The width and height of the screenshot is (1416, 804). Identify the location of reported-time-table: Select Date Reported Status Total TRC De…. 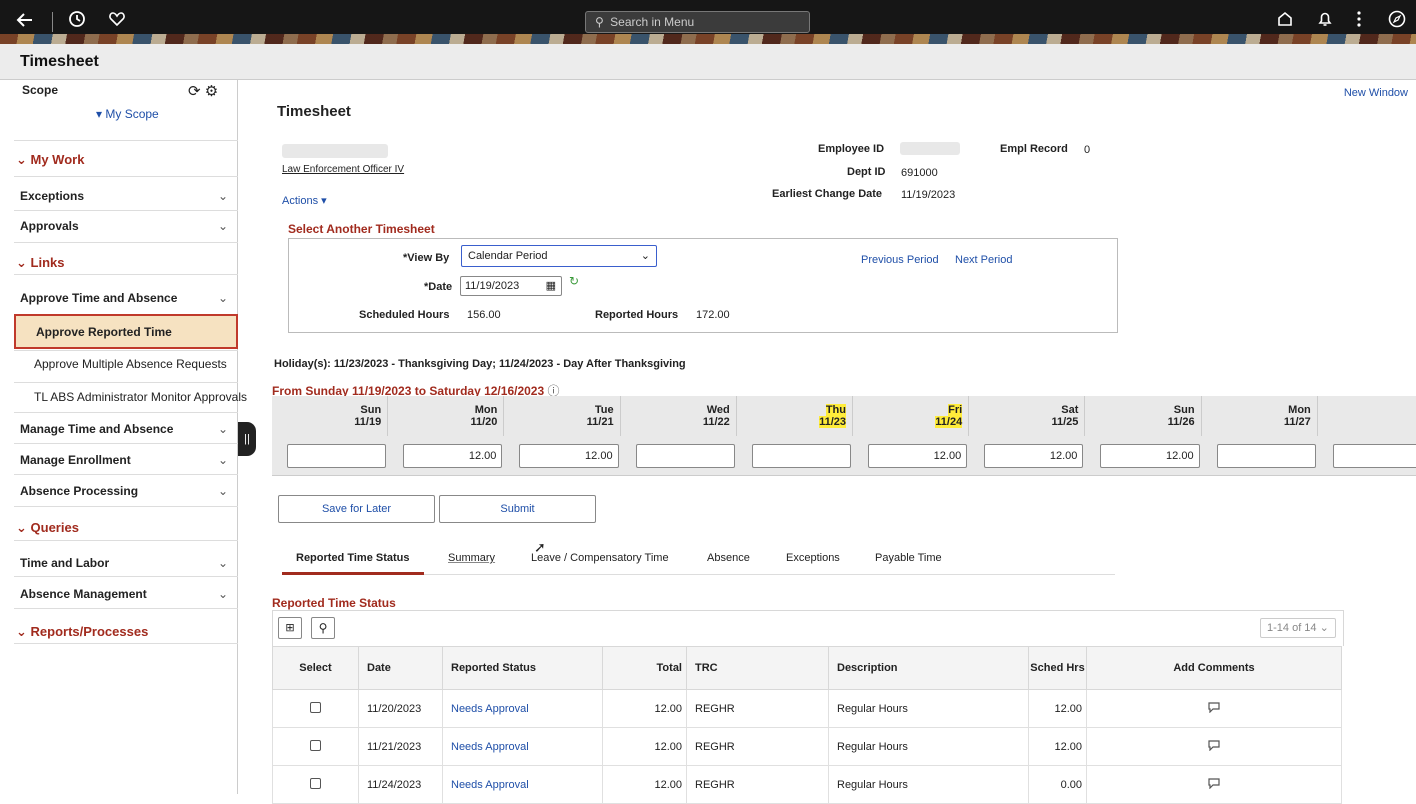
(807, 725).